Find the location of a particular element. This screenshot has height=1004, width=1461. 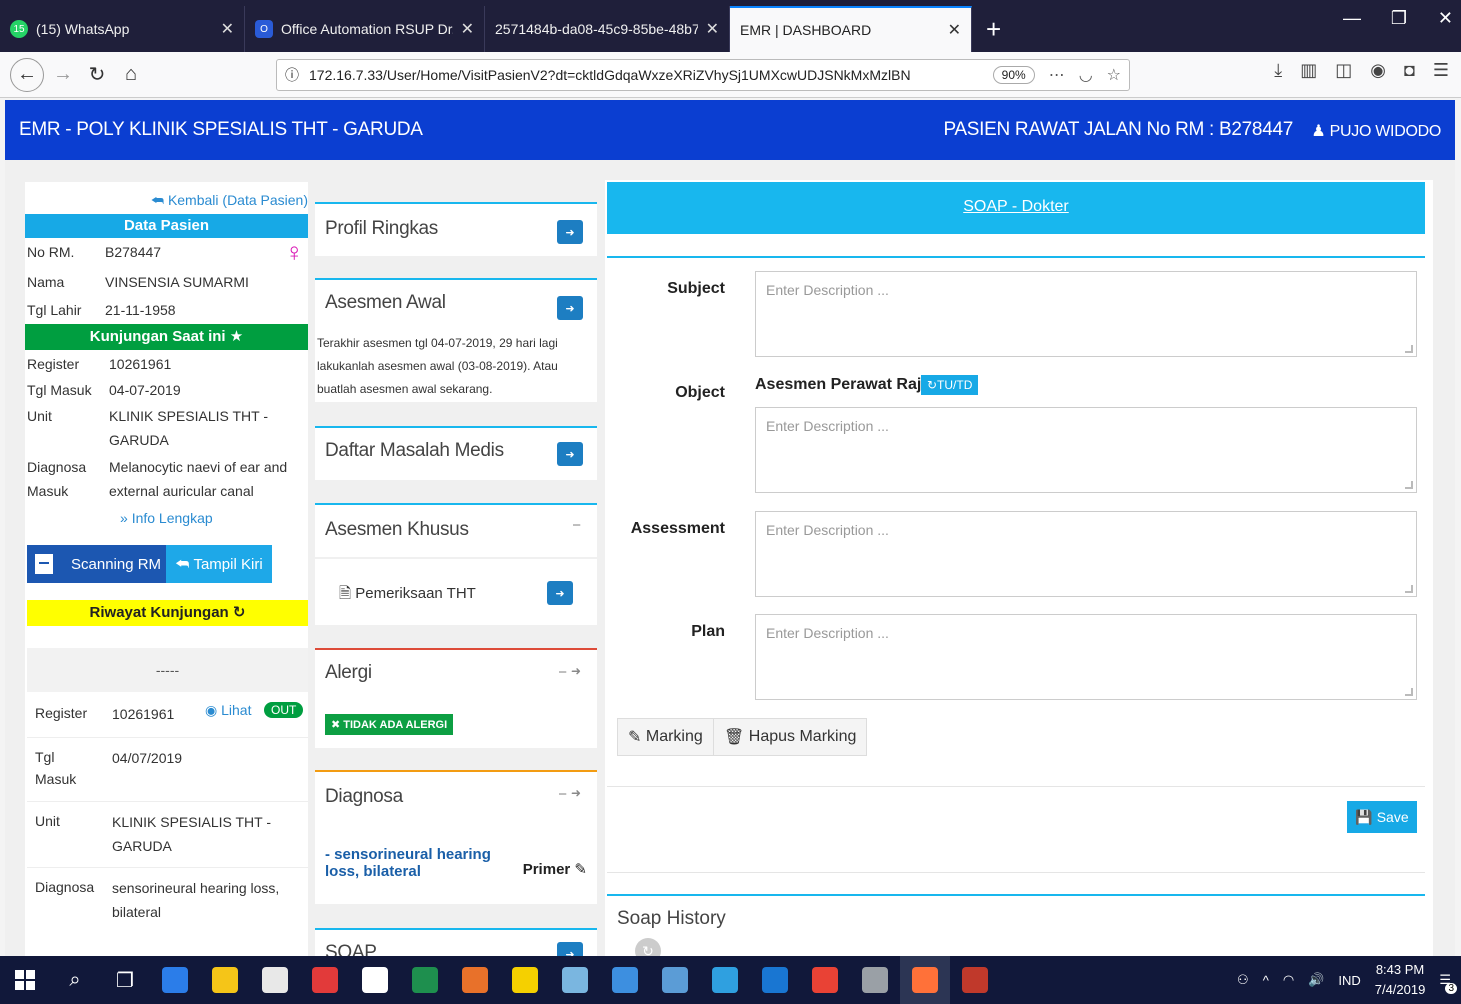

whatsapp-icon: 15 is located at coordinates (19, 29).